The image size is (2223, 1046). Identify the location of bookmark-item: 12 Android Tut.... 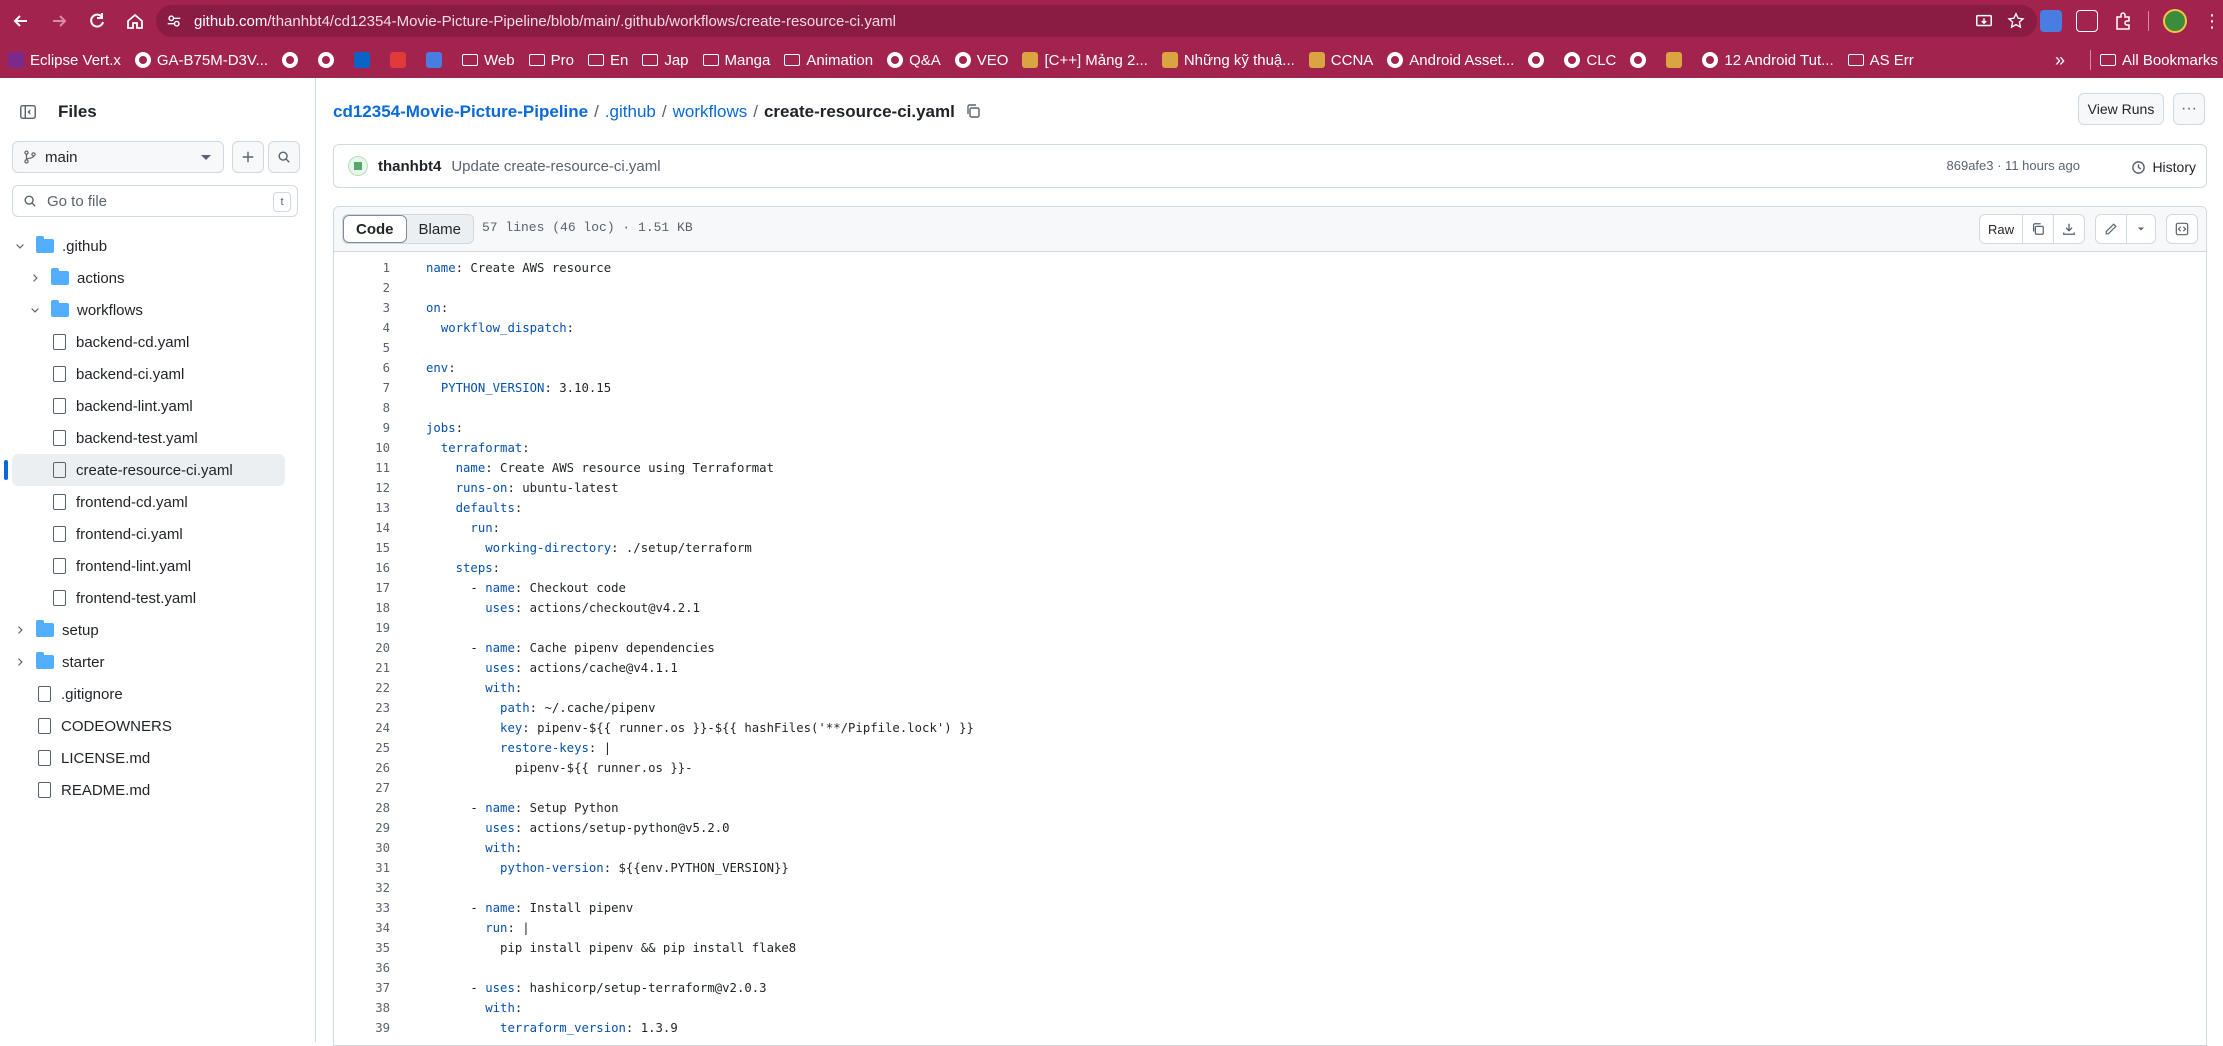
(1768, 60).